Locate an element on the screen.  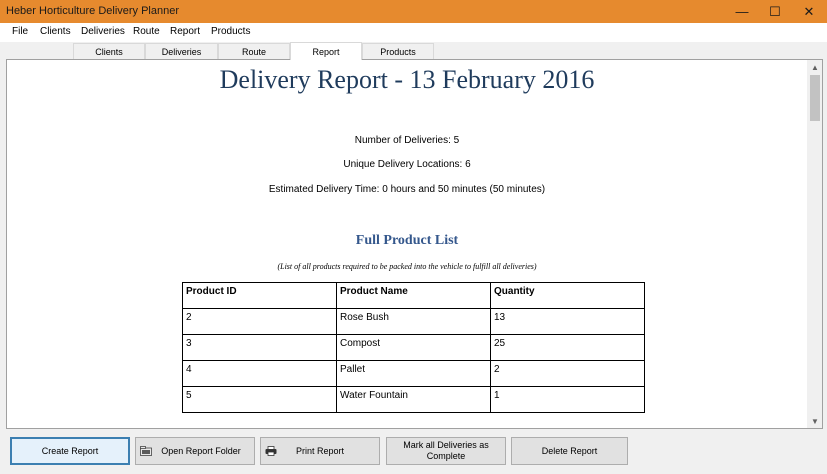
cell-product-name: Rose Bush is located at coordinates (413, 321).